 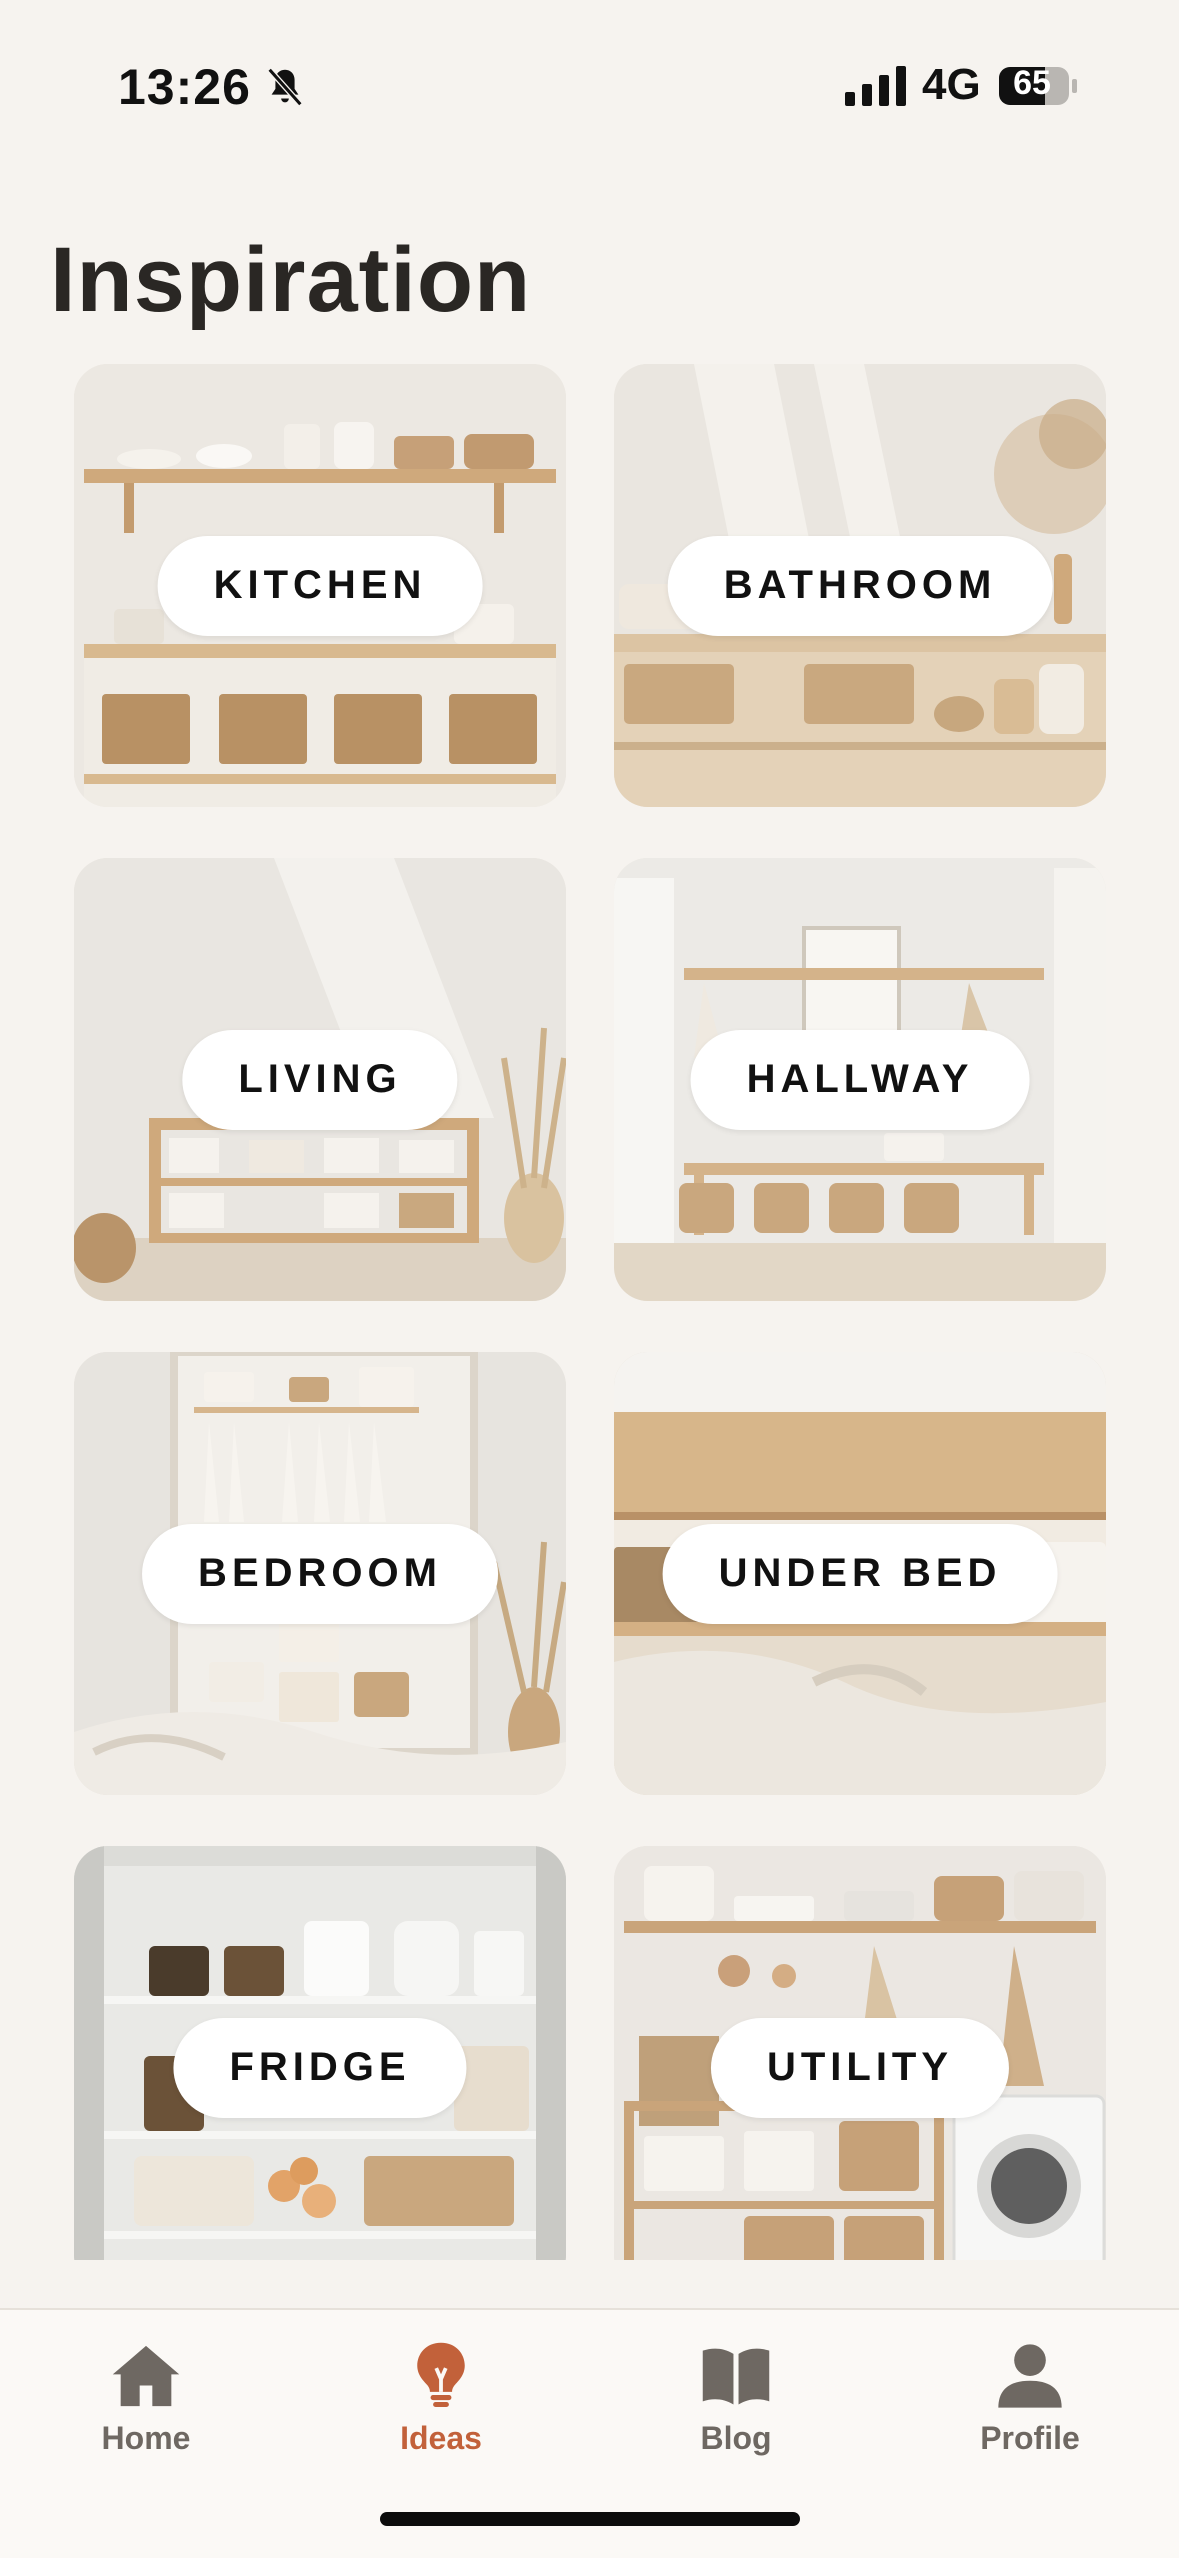 What do you see at coordinates (291, 280) in the screenshot?
I see `page-title: Inspiration` at bounding box center [291, 280].